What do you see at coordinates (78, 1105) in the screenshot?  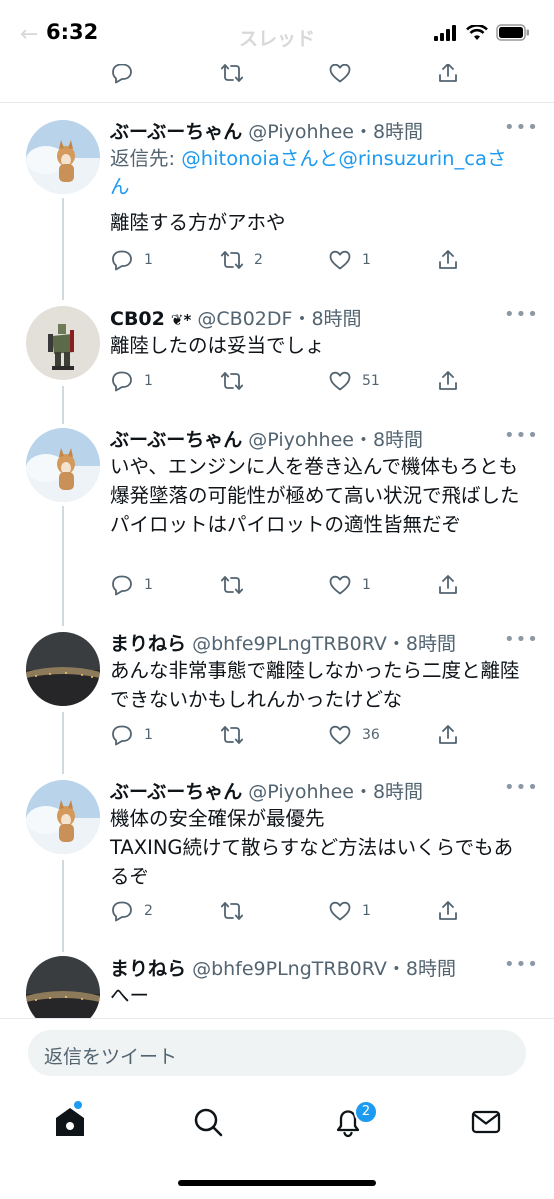 I see `new-content-indicator` at bounding box center [78, 1105].